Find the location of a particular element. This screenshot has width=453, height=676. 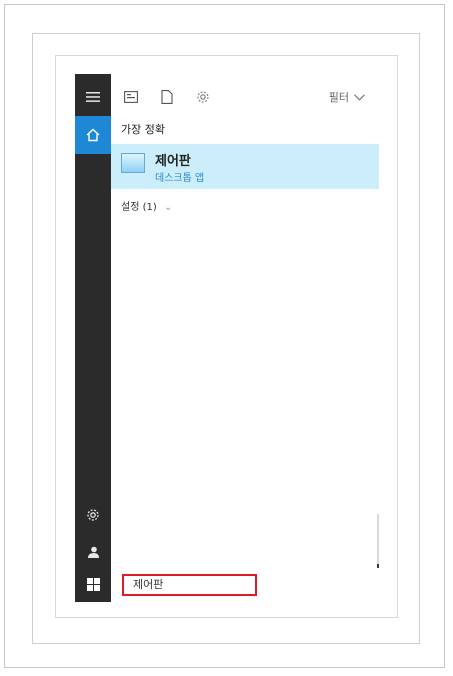

control-panel-icon is located at coordinates (133, 163).